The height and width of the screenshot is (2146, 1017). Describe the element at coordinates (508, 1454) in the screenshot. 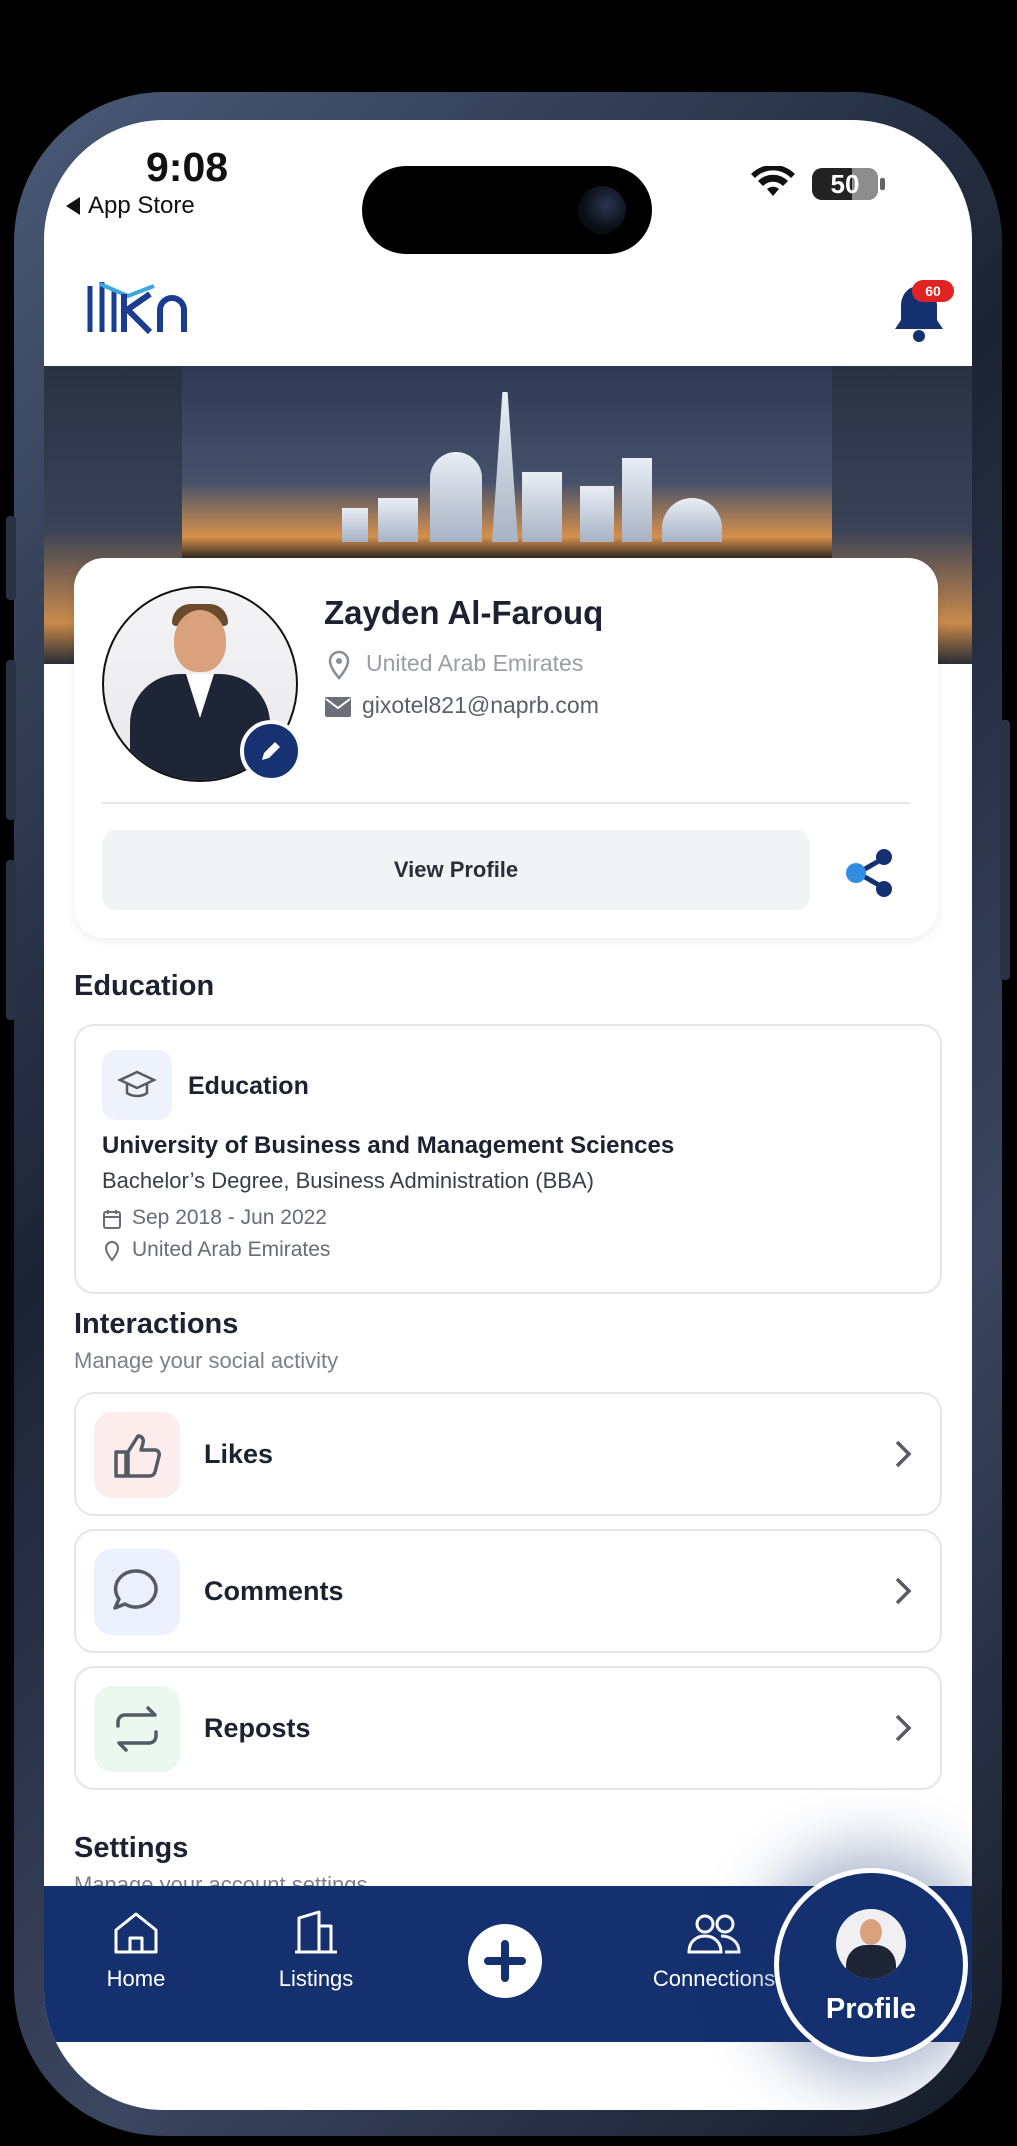

I see `likes-row: Likes` at that location.